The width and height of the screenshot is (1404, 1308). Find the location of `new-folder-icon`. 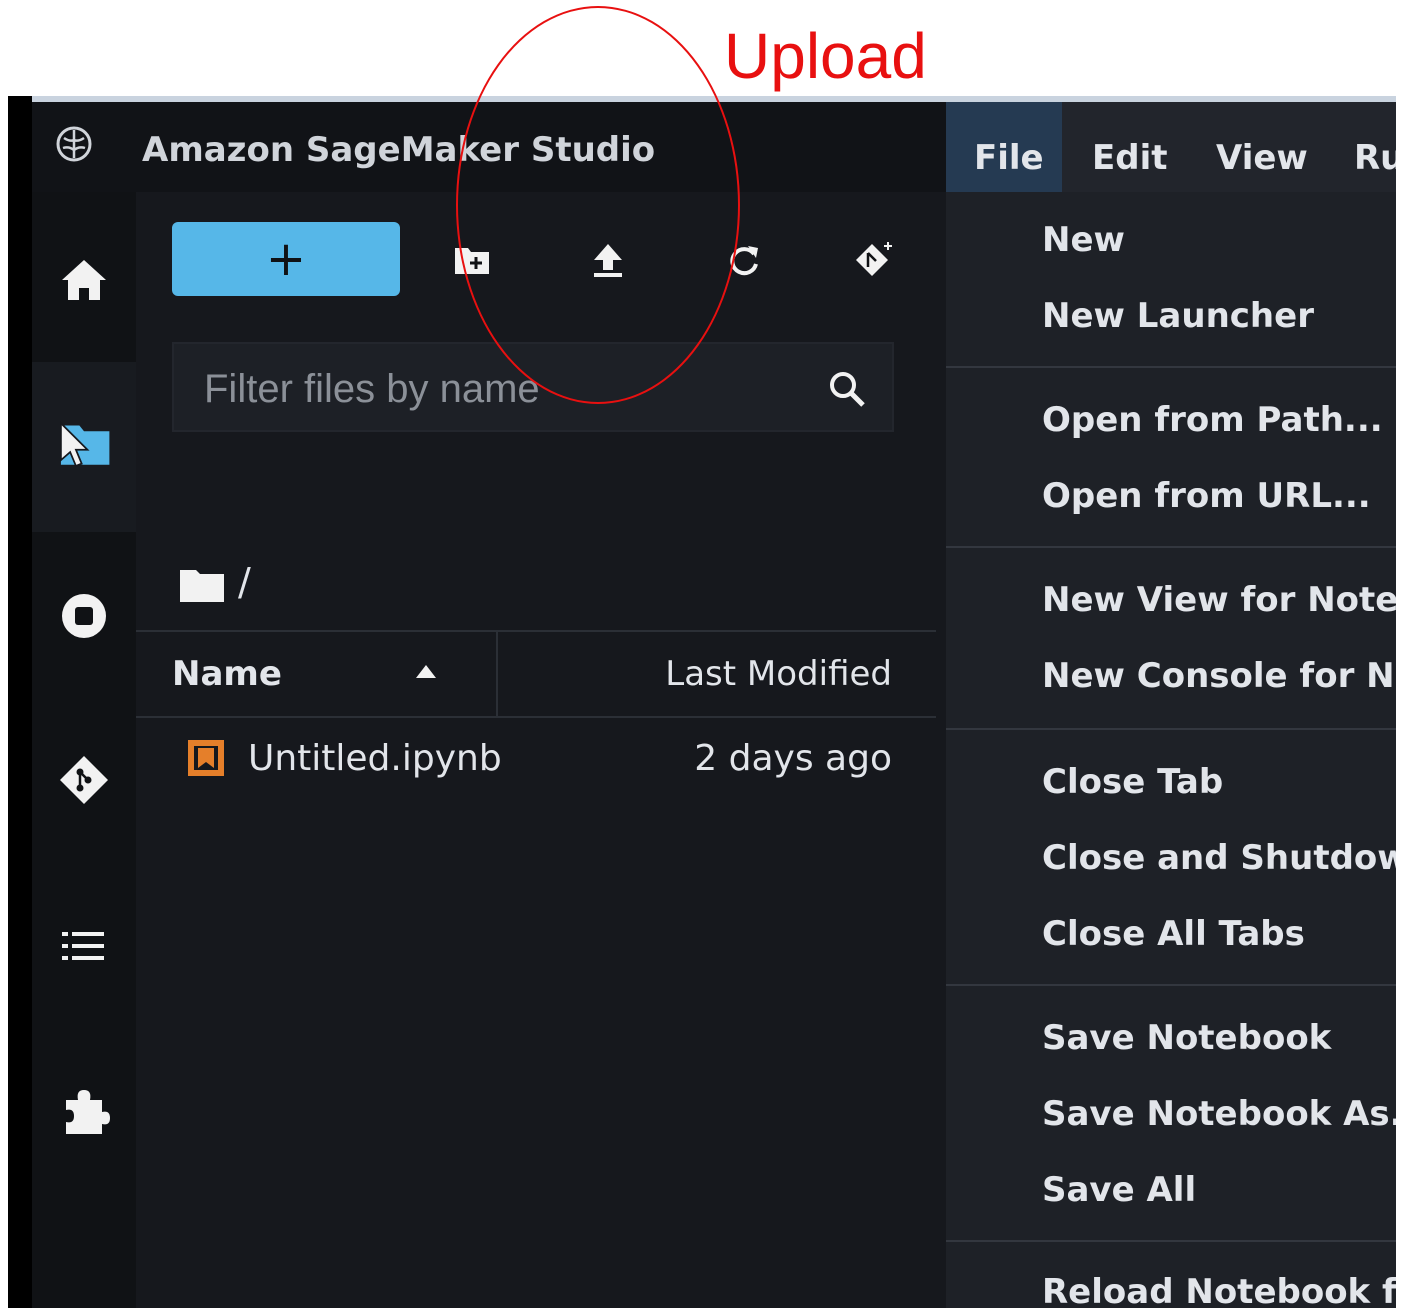

new-folder-icon is located at coordinates (472, 260).